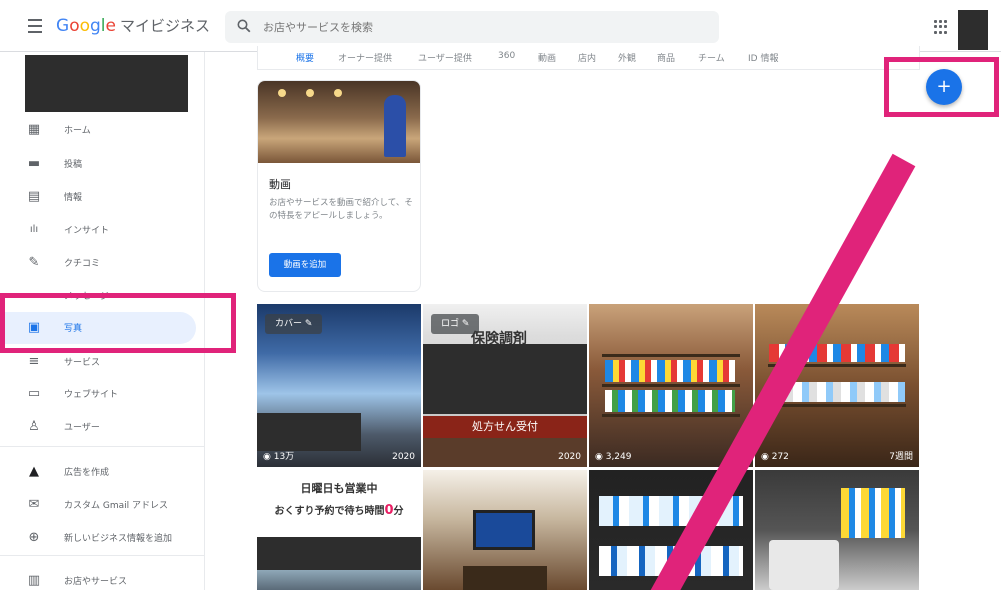 The image size is (1001, 590). Describe the element at coordinates (305, 265) in the screenshot. I see `add-video-button: 動画を追加` at that location.